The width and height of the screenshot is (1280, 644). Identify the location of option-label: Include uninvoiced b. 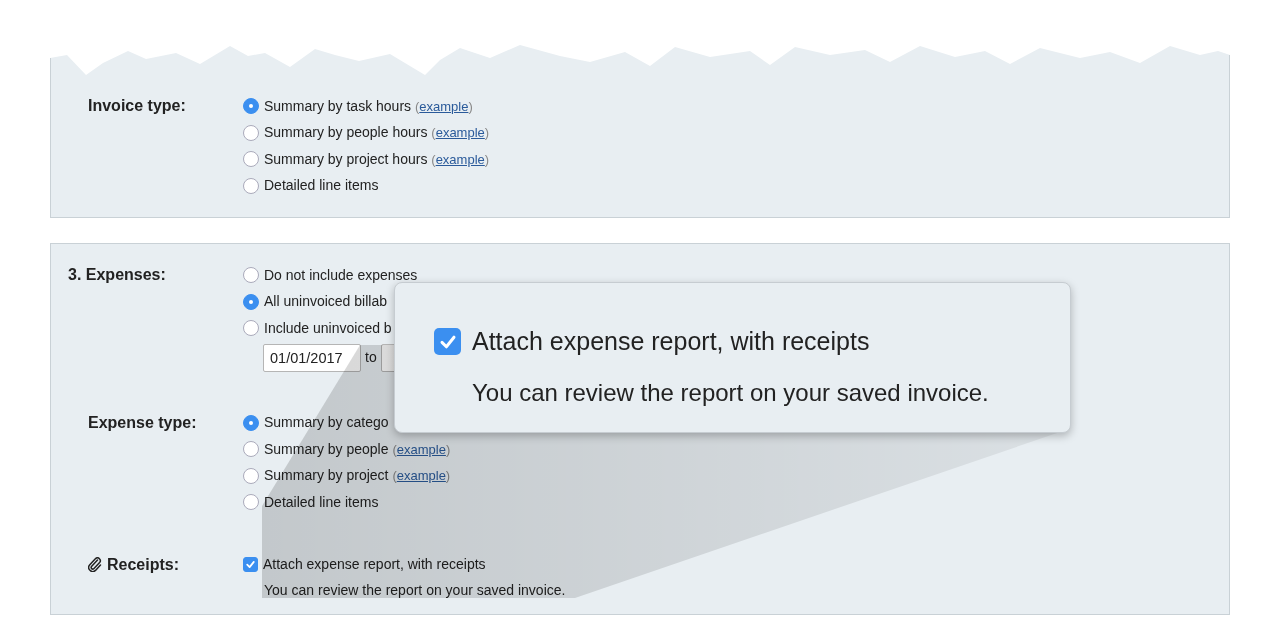
(328, 328).